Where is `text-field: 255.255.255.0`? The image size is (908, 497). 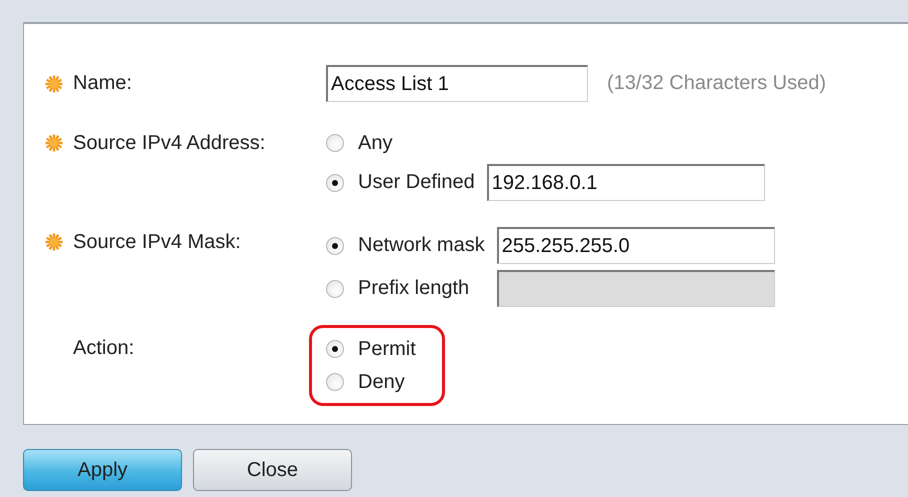 text-field: 255.255.255.0 is located at coordinates (635, 245).